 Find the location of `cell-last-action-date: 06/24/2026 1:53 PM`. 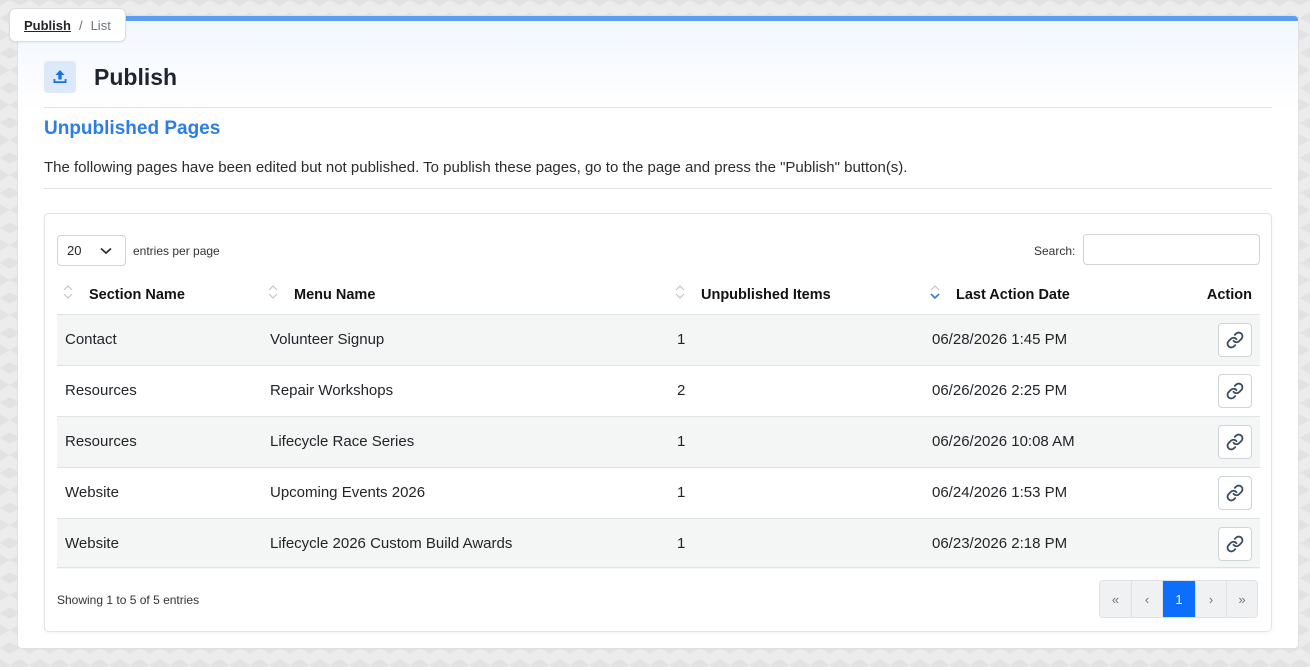

cell-last-action-date: 06/24/2026 1:53 PM is located at coordinates (1052, 492).